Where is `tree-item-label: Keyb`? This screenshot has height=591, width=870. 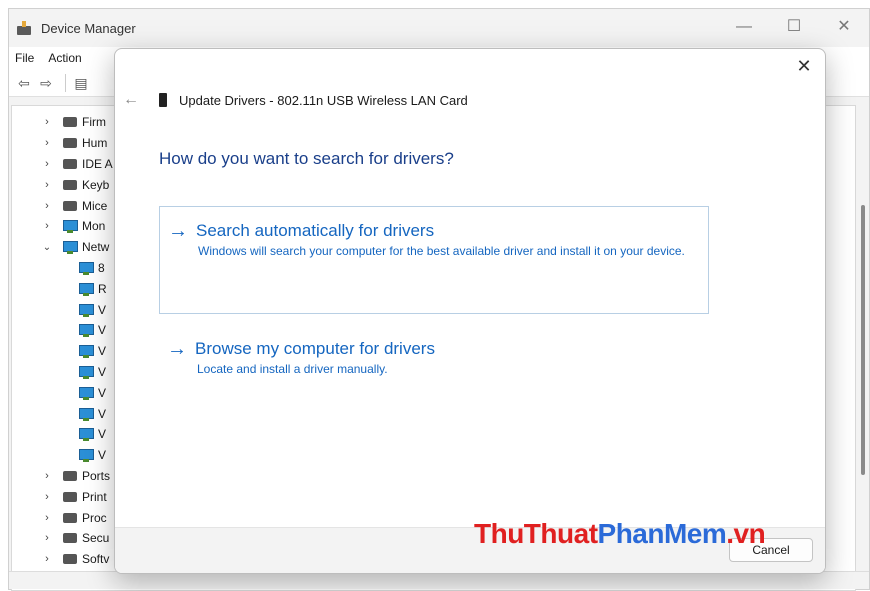
tree-item-label: Keyb is located at coordinates (96, 184).